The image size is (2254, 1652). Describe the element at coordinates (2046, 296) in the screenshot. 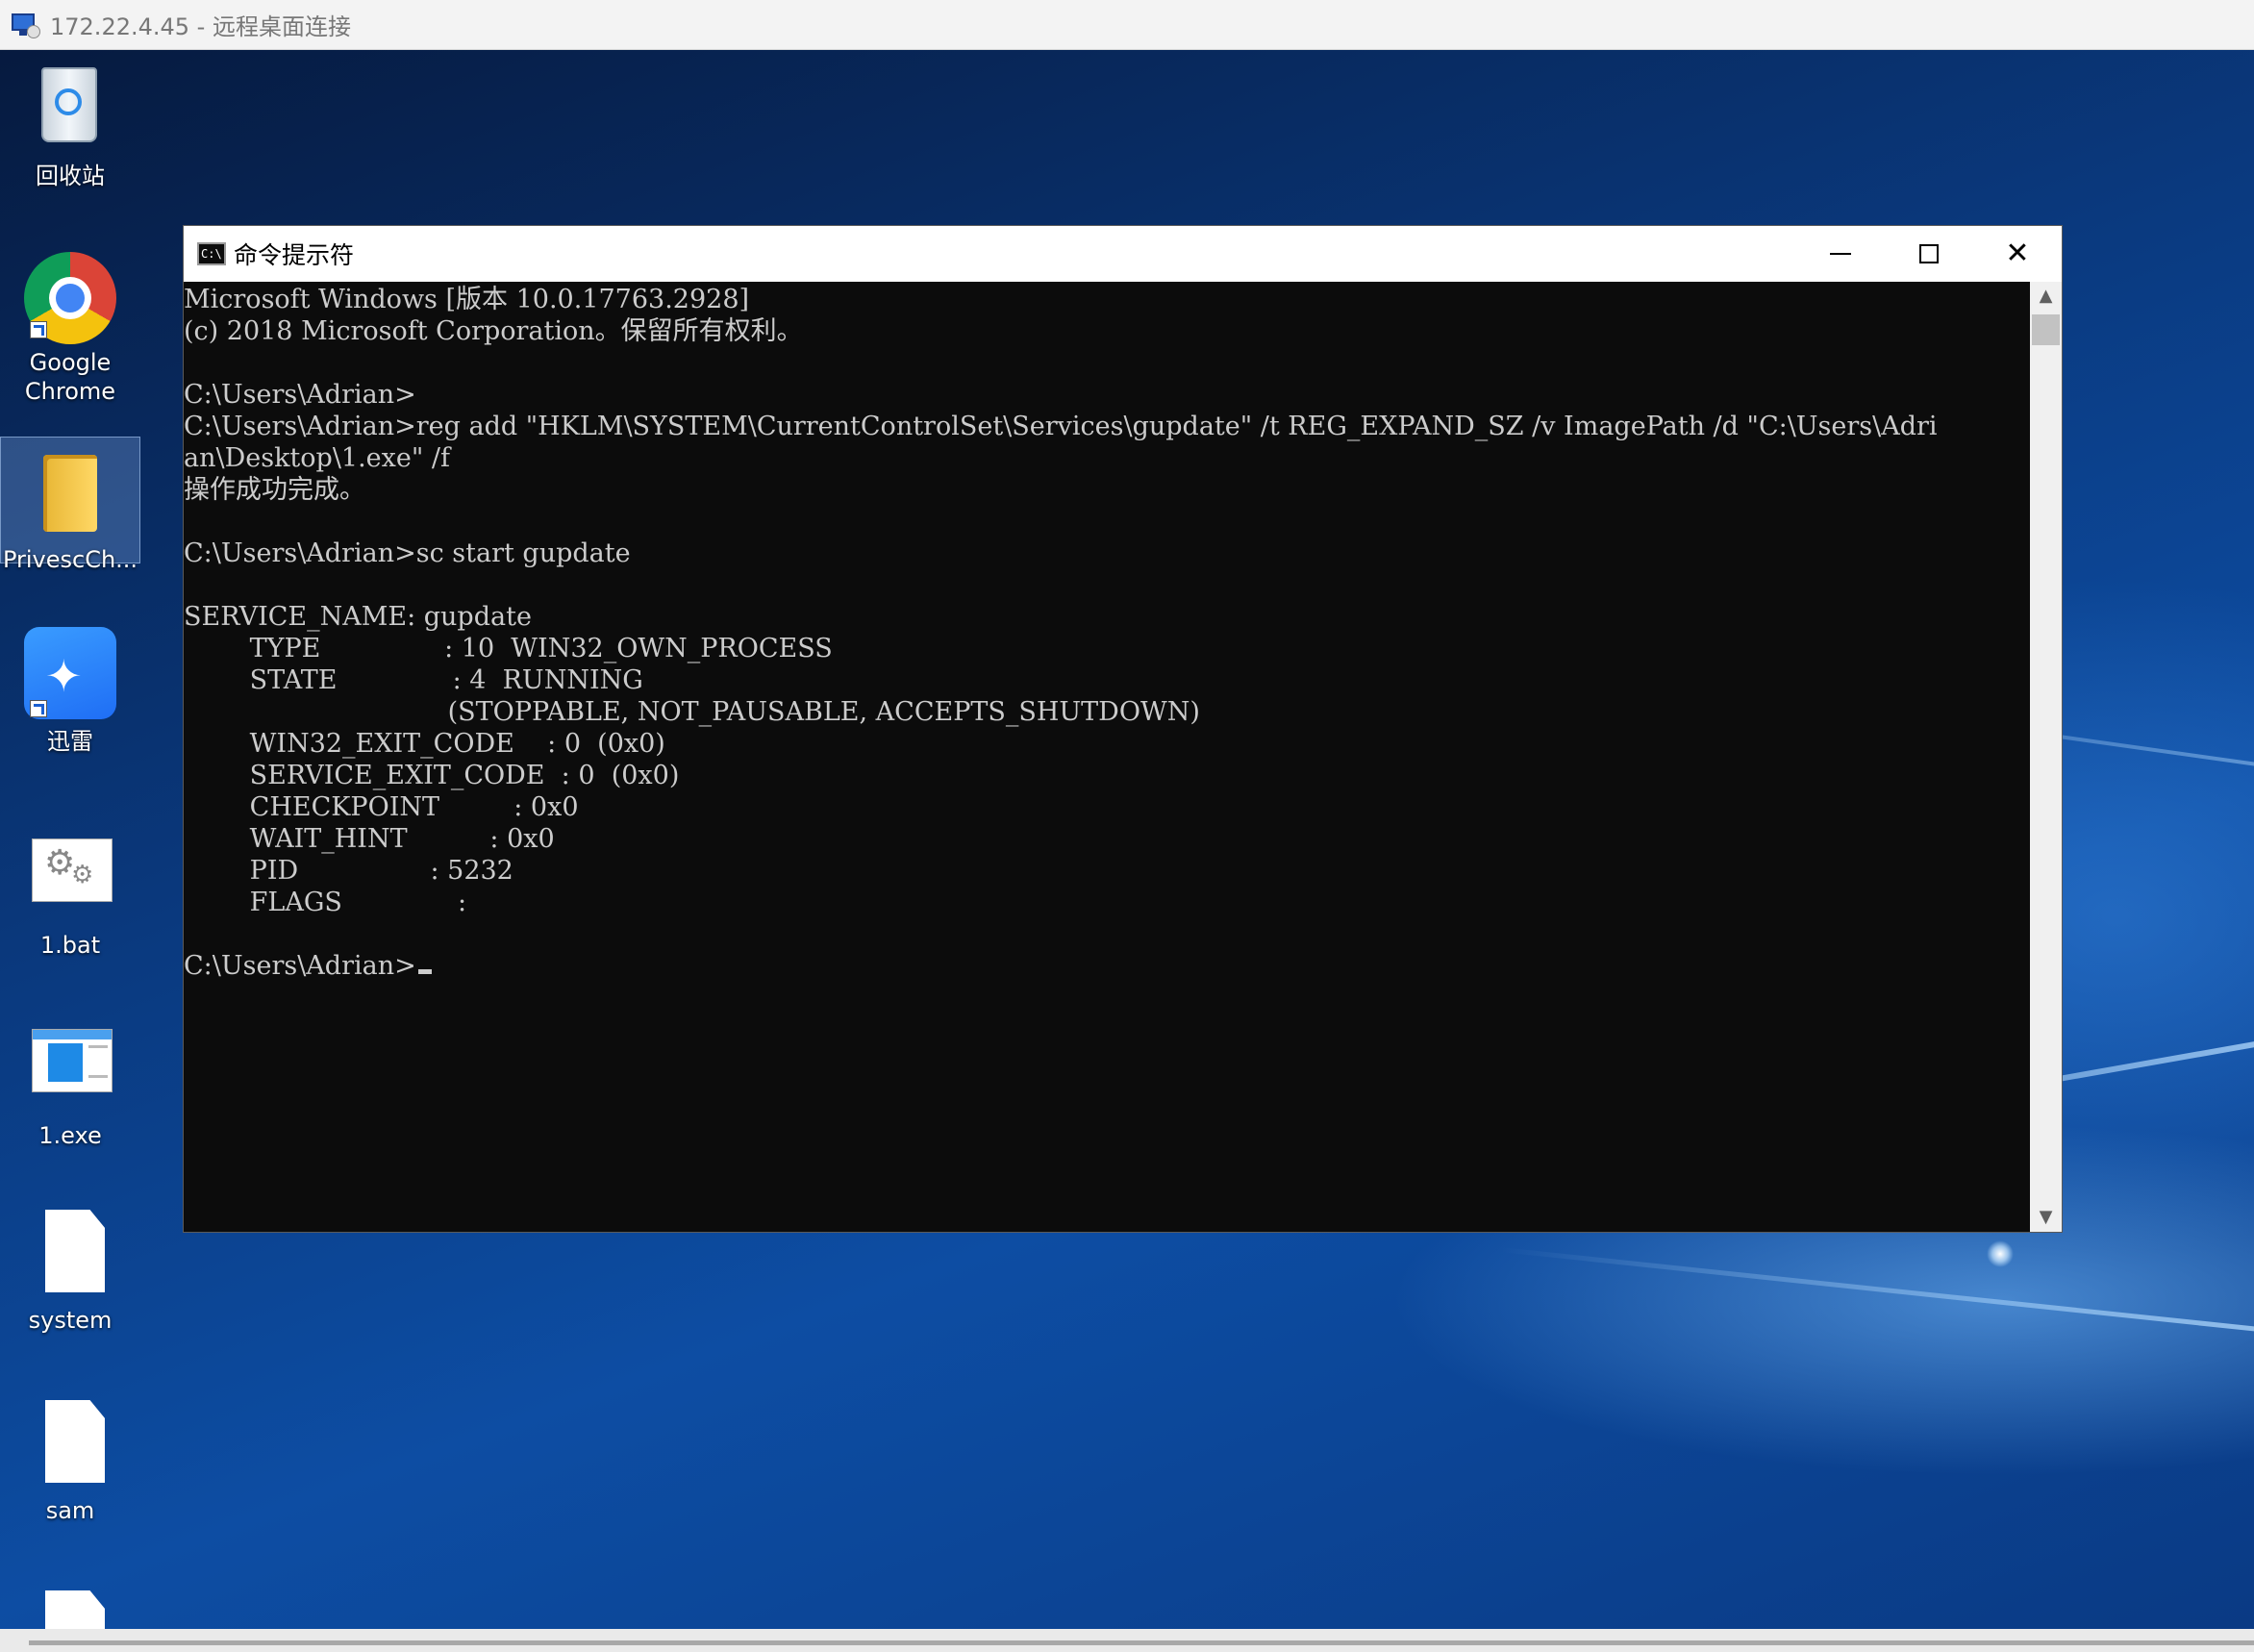

I see `scroll-up-arrow-icon: ▲` at that location.